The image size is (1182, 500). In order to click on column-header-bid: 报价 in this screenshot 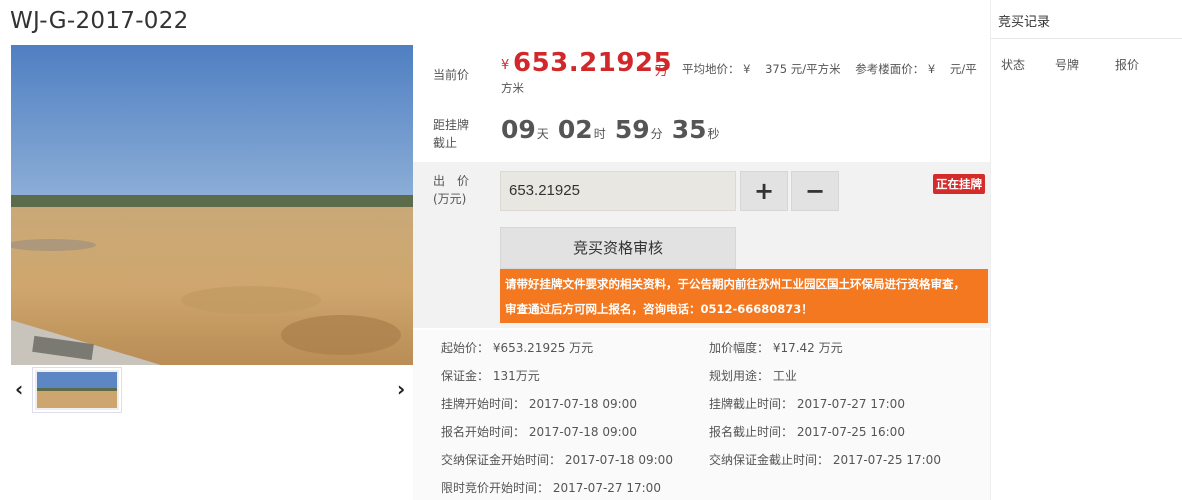, I will do `click(1127, 65)`.